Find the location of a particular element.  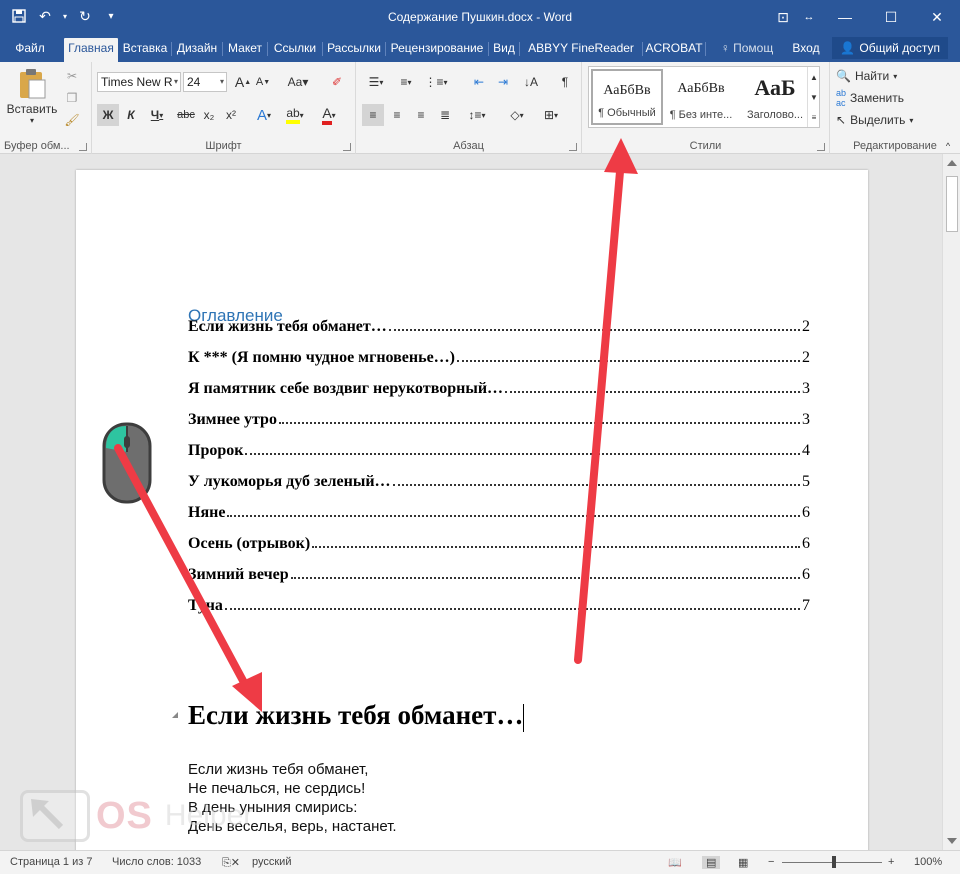

text-effects-icon: A ▾ is located at coordinates (264, 115).